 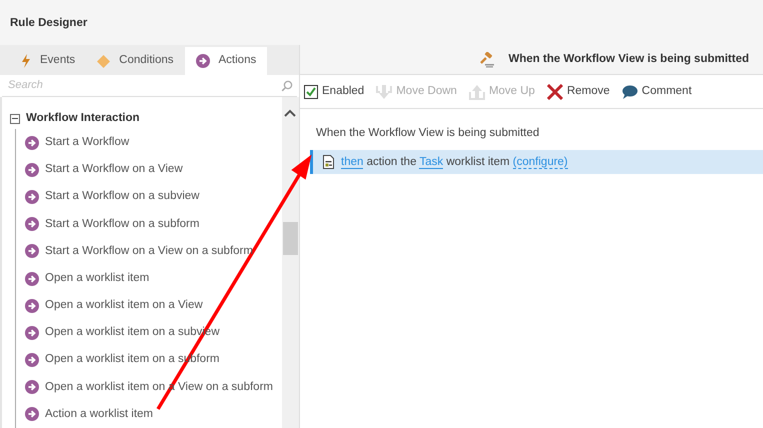 I want to click on collapse-toggle, so click(x=15, y=119).